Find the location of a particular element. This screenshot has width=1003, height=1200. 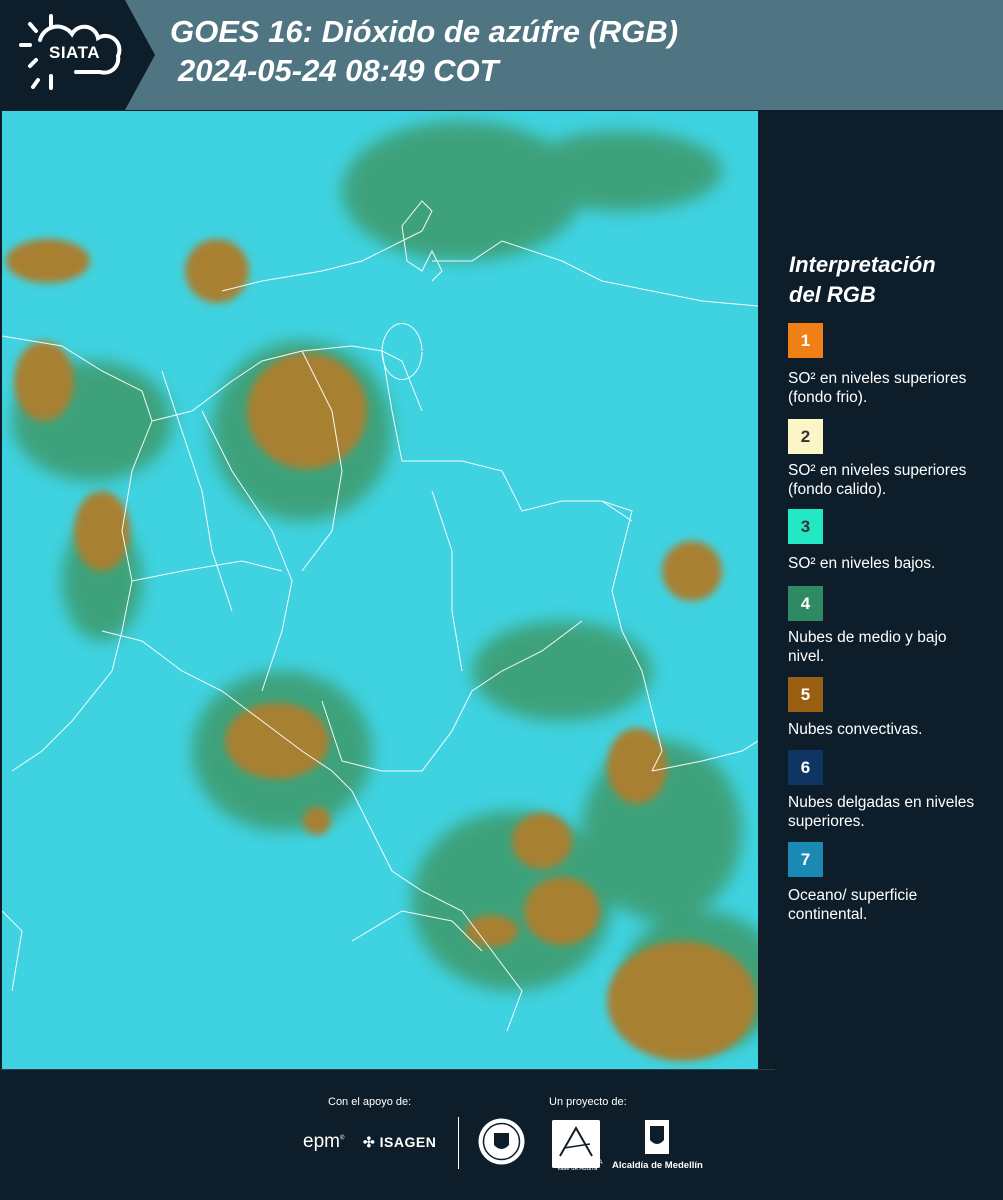

legend-label-7: Oceano/ superficie continental. is located at coordinates (853, 905).